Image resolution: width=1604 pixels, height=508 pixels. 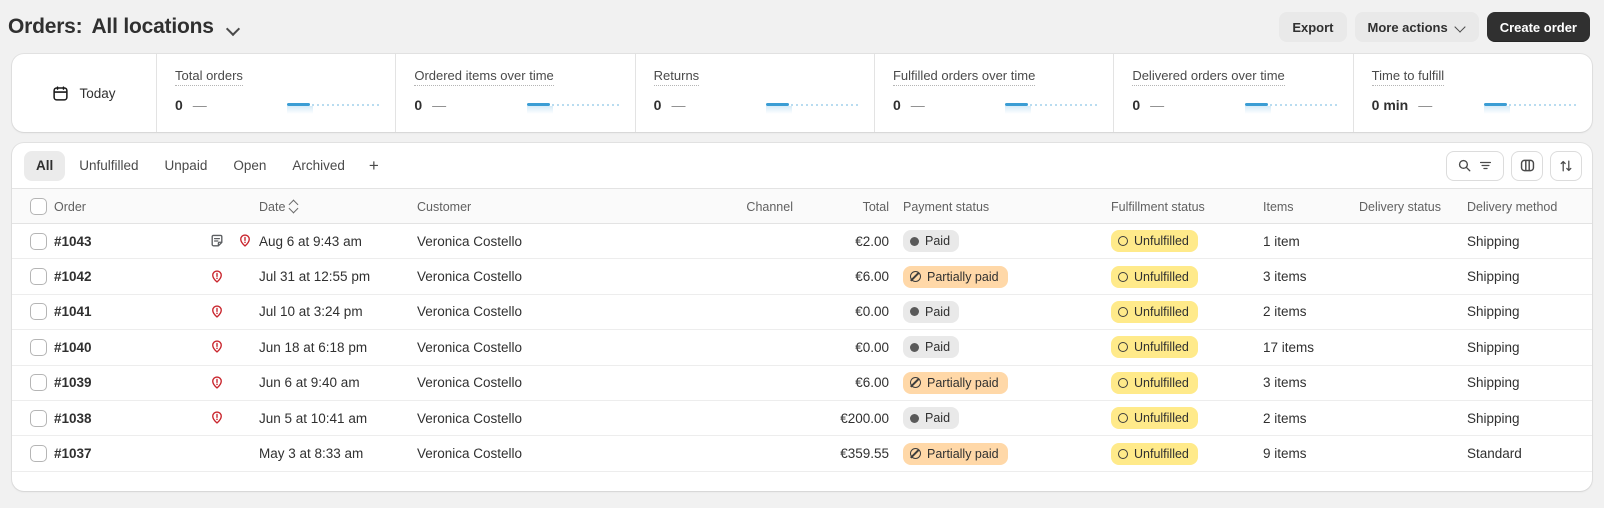 What do you see at coordinates (199, 105) in the screenshot?
I see `metric-delta: —` at bounding box center [199, 105].